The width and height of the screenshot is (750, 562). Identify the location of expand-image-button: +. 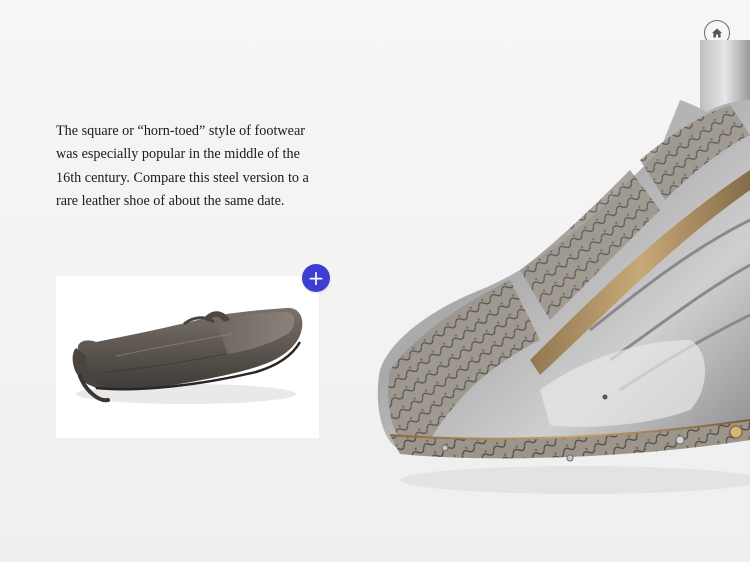
(316, 278).